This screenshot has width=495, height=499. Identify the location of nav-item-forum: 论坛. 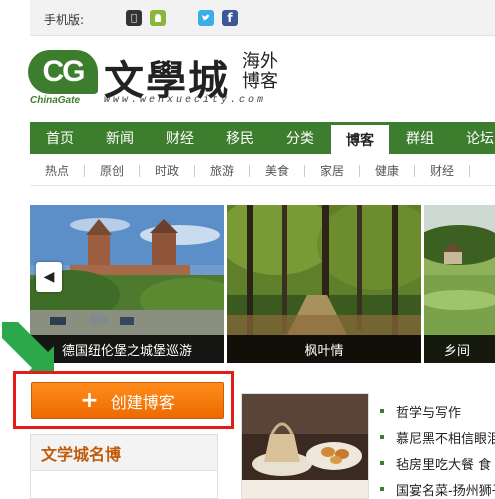
(472, 138).